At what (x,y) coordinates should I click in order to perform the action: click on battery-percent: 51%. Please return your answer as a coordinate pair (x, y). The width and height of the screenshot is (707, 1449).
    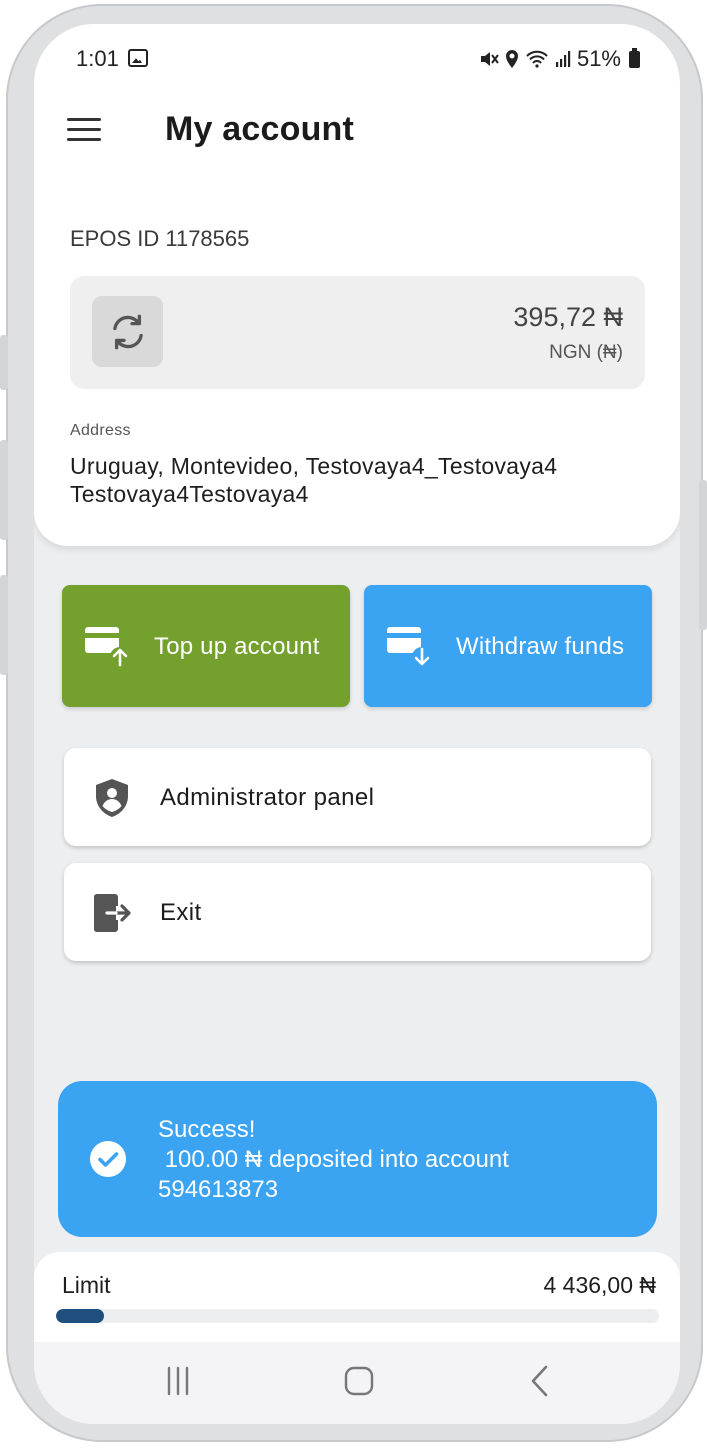
    Looking at the image, I should click on (598, 58).